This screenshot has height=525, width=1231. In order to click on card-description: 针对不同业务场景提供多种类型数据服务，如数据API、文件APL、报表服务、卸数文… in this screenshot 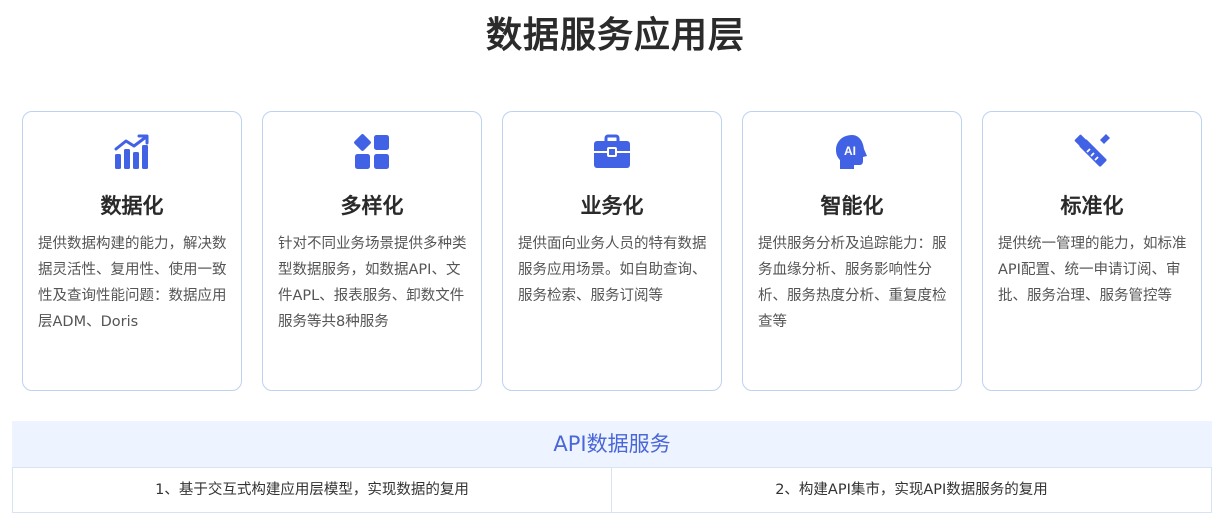, I will do `click(372, 283)`.